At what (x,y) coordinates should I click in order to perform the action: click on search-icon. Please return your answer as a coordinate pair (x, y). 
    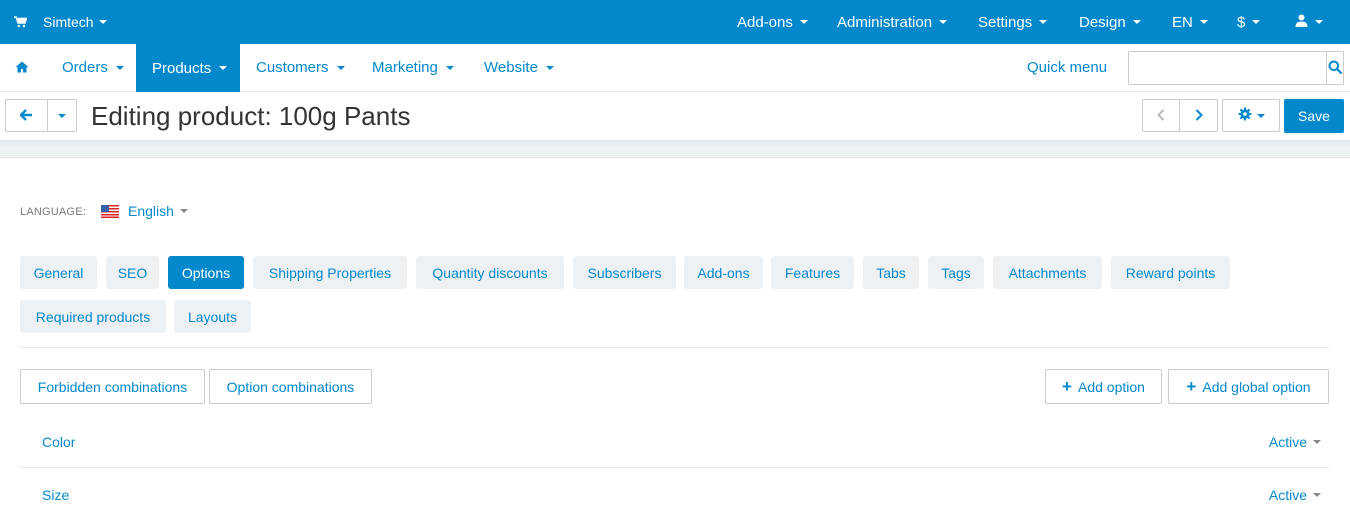
    Looking at the image, I should click on (1335, 68).